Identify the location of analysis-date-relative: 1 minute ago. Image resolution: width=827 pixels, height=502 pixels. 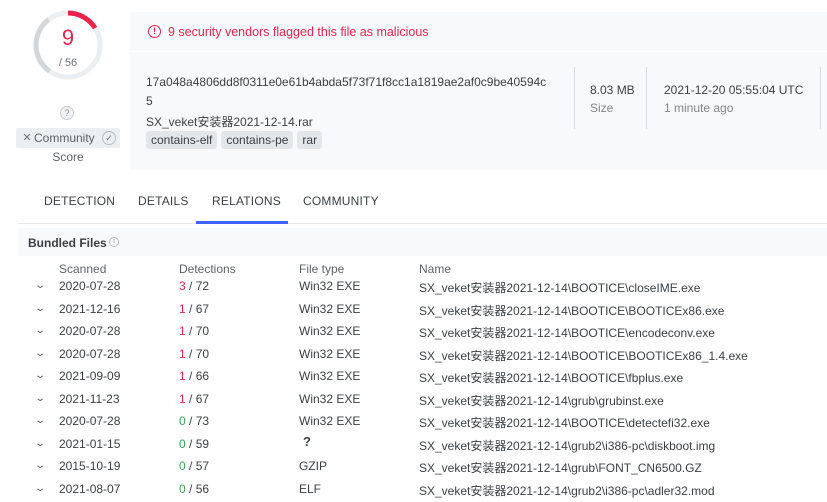
(699, 108).